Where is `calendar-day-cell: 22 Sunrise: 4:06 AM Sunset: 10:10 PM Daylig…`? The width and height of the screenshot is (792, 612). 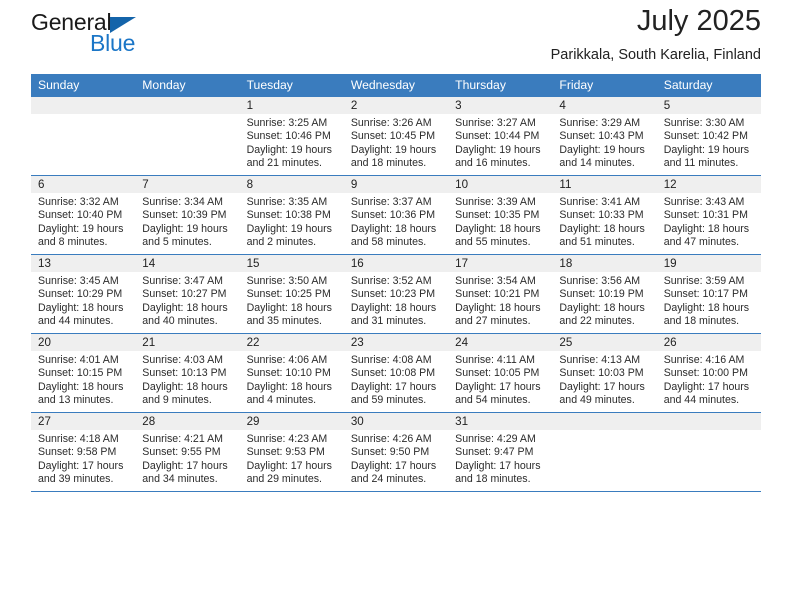 calendar-day-cell: 22 Sunrise: 4:06 AM Sunset: 10:10 PM Daylig… is located at coordinates (291, 373).